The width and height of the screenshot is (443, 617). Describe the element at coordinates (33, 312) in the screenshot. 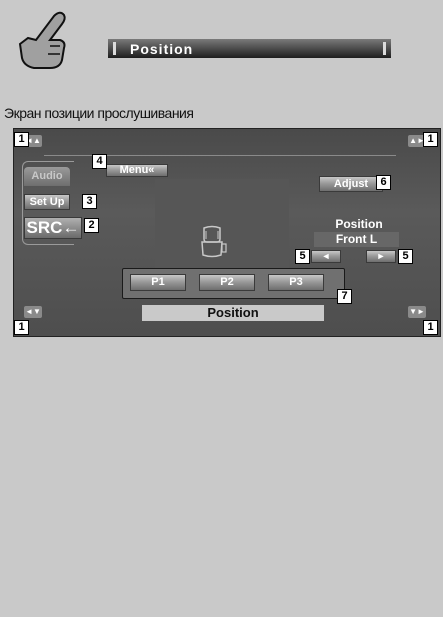

I see `corner-button-bottom-left: ◄▼` at that location.